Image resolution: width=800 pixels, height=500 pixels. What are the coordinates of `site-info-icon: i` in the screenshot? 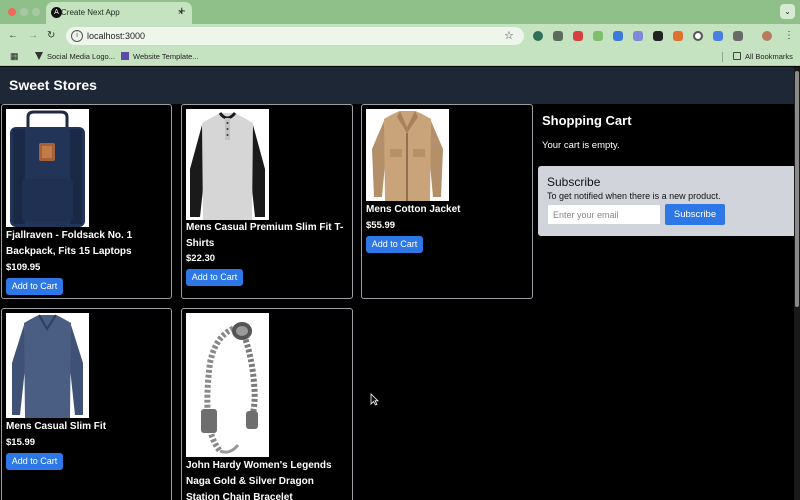 It's located at (77, 36).